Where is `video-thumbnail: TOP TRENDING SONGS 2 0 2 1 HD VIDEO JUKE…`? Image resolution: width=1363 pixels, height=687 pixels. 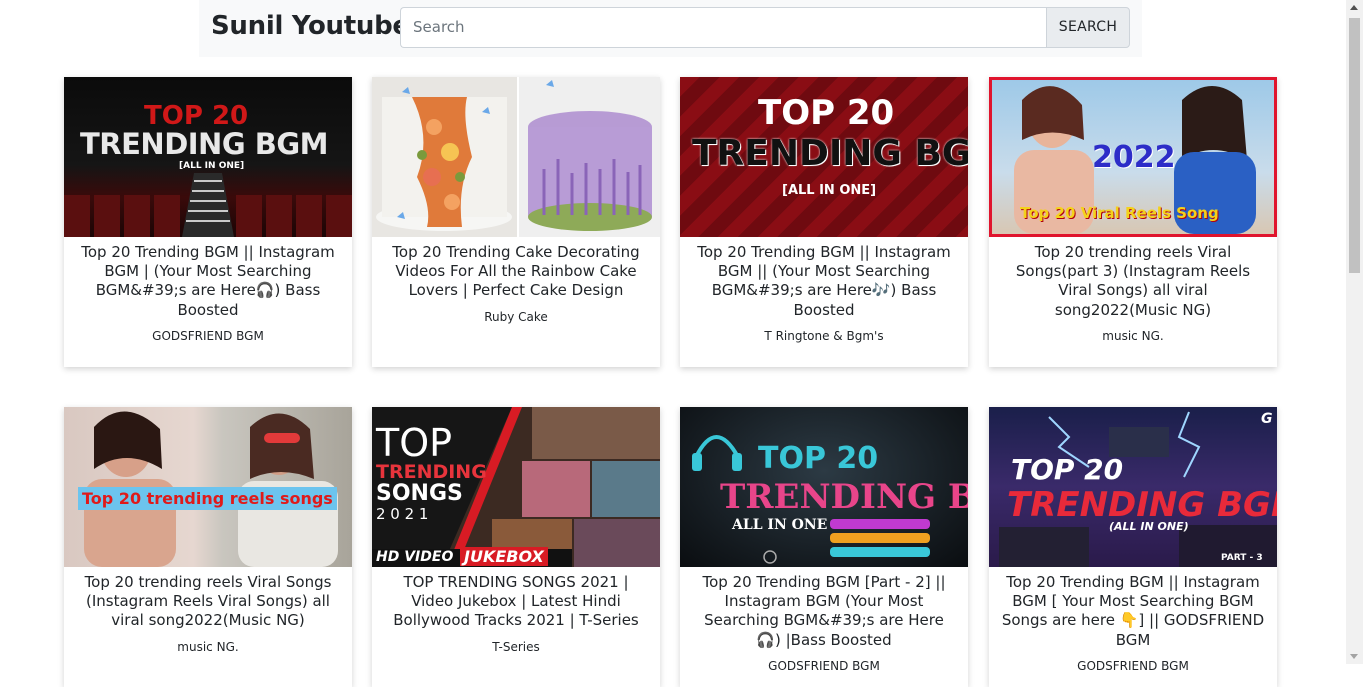
video-thumbnail: TOP TRENDING SONGS 2 0 2 1 HD VIDEO JUKE… is located at coordinates (516, 487).